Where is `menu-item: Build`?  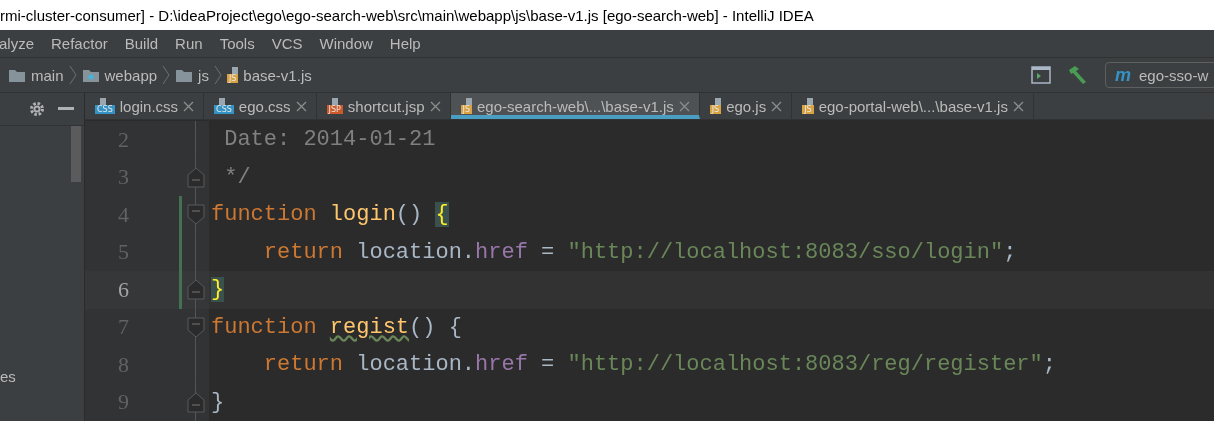
menu-item: Build is located at coordinates (141, 43).